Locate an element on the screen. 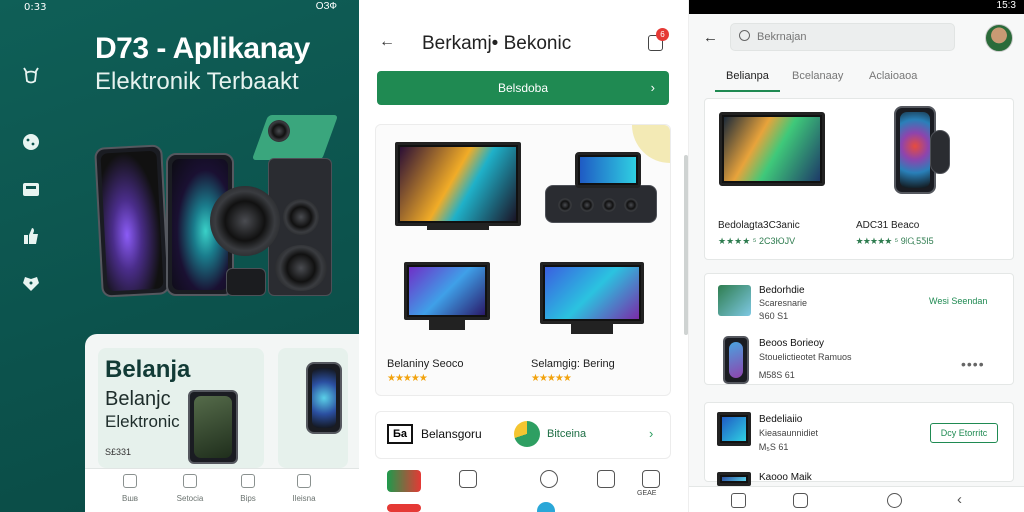 Image resolution: width=1024 pixels, height=512 pixels. flag-icon is located at coordinates (404, 481).